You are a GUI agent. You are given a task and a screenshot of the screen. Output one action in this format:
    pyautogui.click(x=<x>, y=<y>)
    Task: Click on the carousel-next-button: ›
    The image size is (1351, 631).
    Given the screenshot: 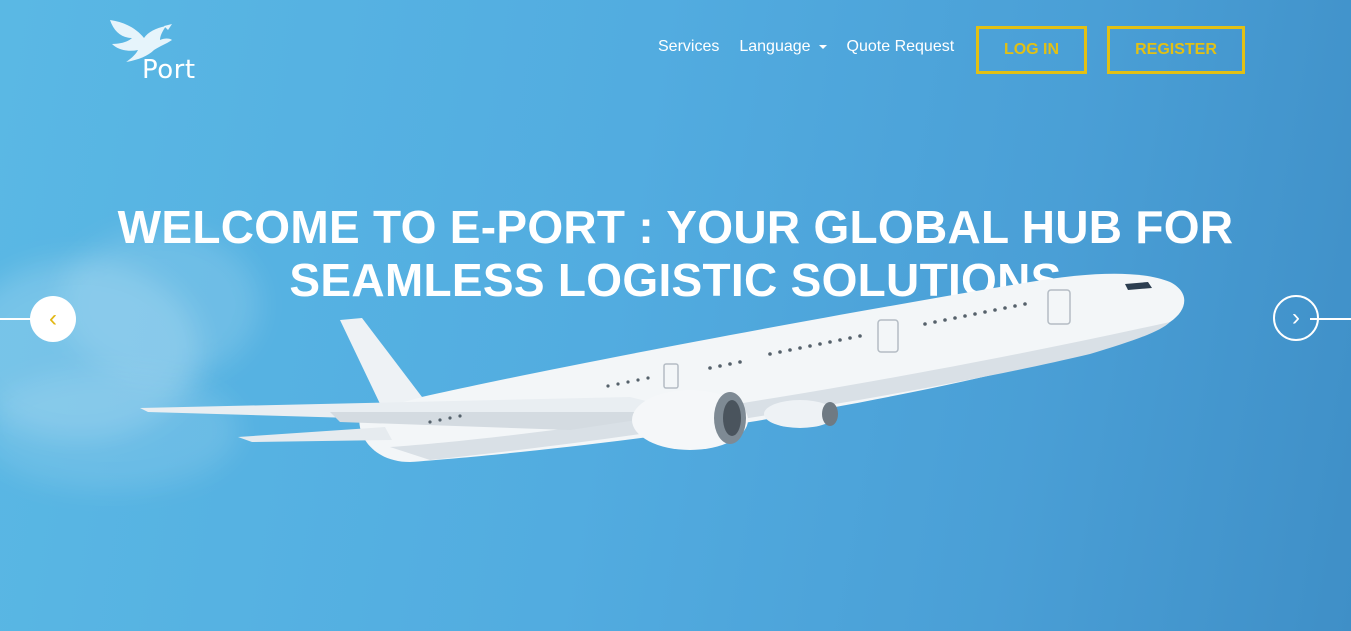 What is the action you would take?
    pyautogui.click(x=1296, y=318)
    